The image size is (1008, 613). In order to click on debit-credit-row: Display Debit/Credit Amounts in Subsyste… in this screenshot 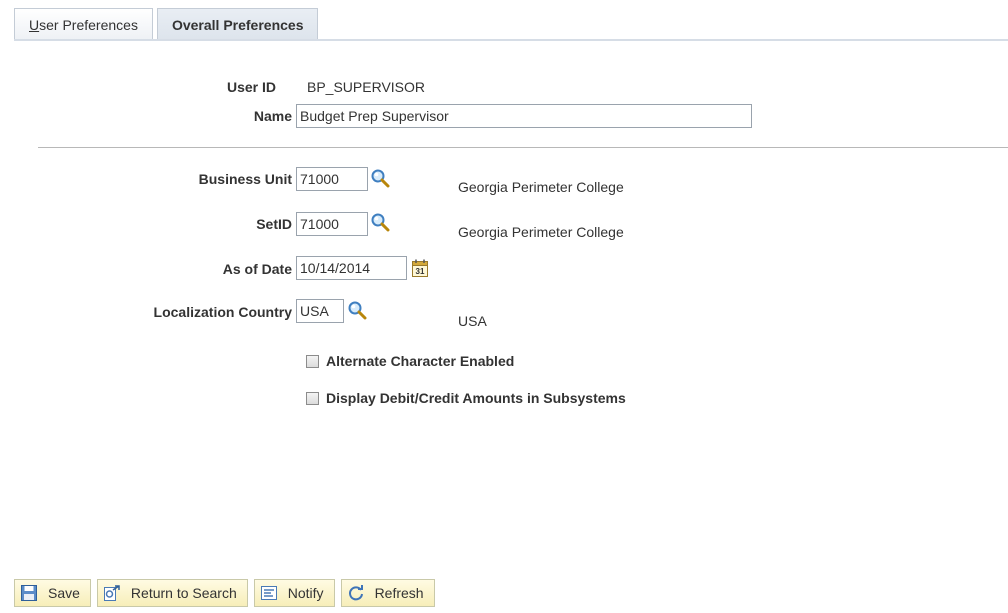, I will do `click(466, 398)`.